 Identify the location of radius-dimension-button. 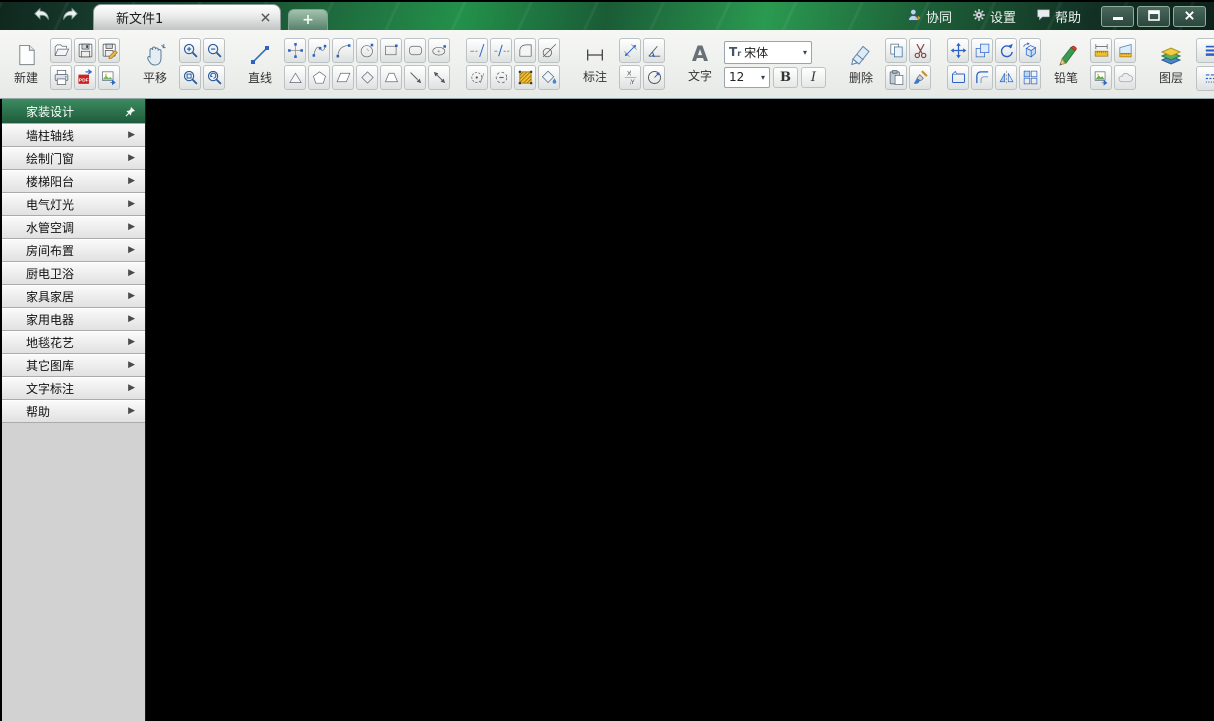
(654, 77).